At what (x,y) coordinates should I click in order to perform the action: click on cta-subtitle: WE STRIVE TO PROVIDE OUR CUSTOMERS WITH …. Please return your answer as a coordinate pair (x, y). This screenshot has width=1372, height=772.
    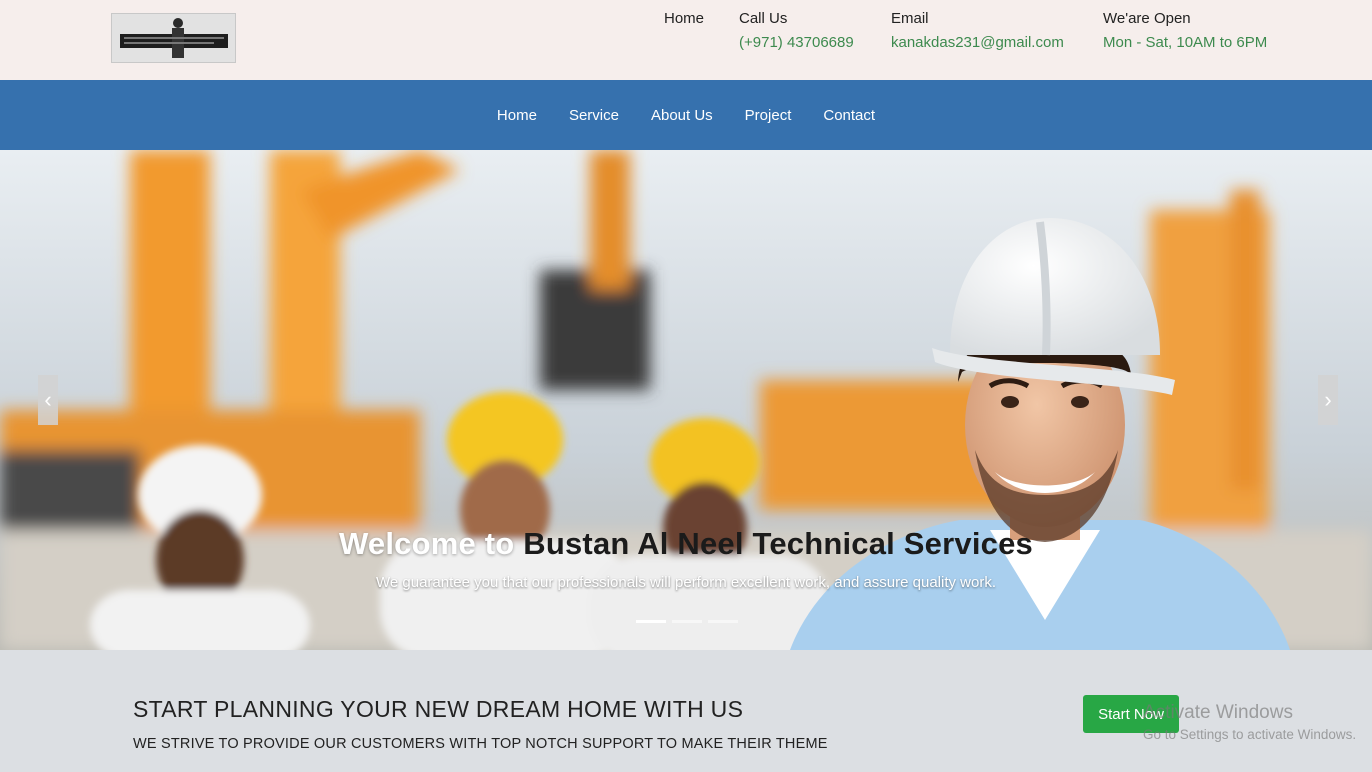
    Looking at the image, I should click on (480, 744).